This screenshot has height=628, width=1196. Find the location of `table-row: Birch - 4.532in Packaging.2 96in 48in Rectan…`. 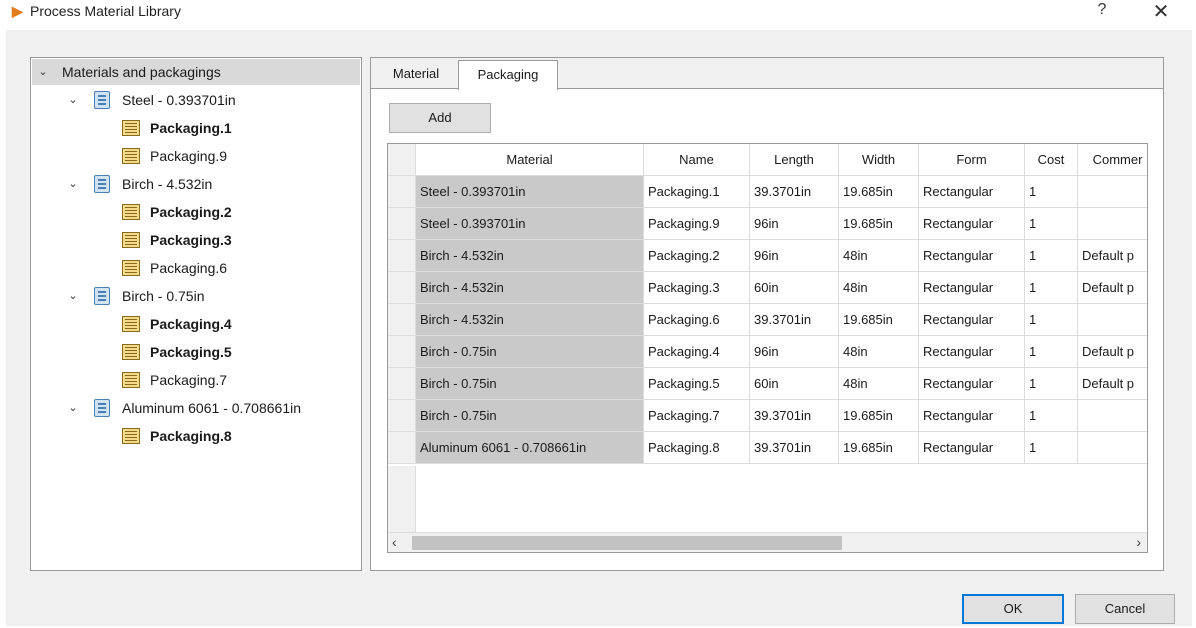

table-row: Birch - 4.532in Packaging.2 96in 48in Rectan… is located at coordinates (767, 256).